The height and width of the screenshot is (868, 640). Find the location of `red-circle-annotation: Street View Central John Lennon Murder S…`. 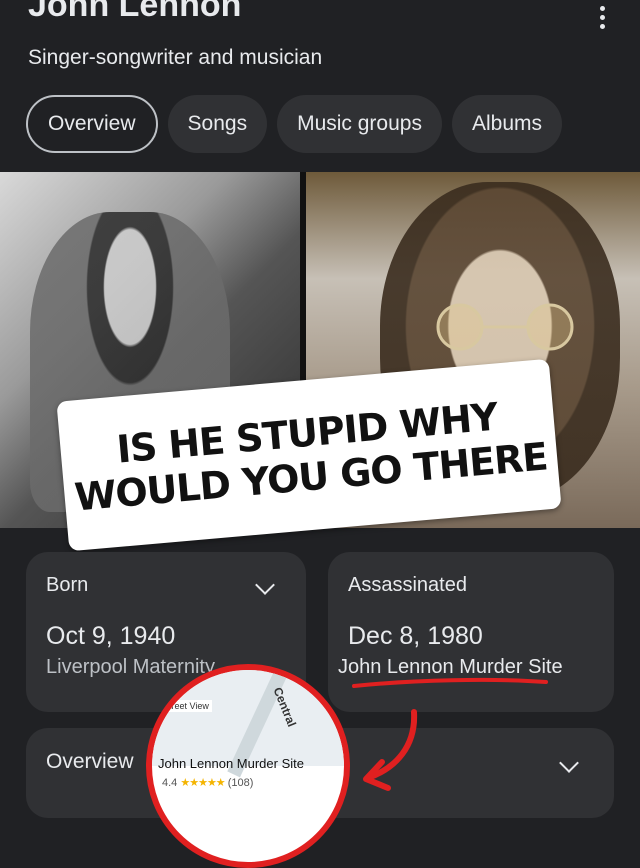

red-circle-annotation: Street View Central John Lennon Murder S… is located at coordinates (248, 766).